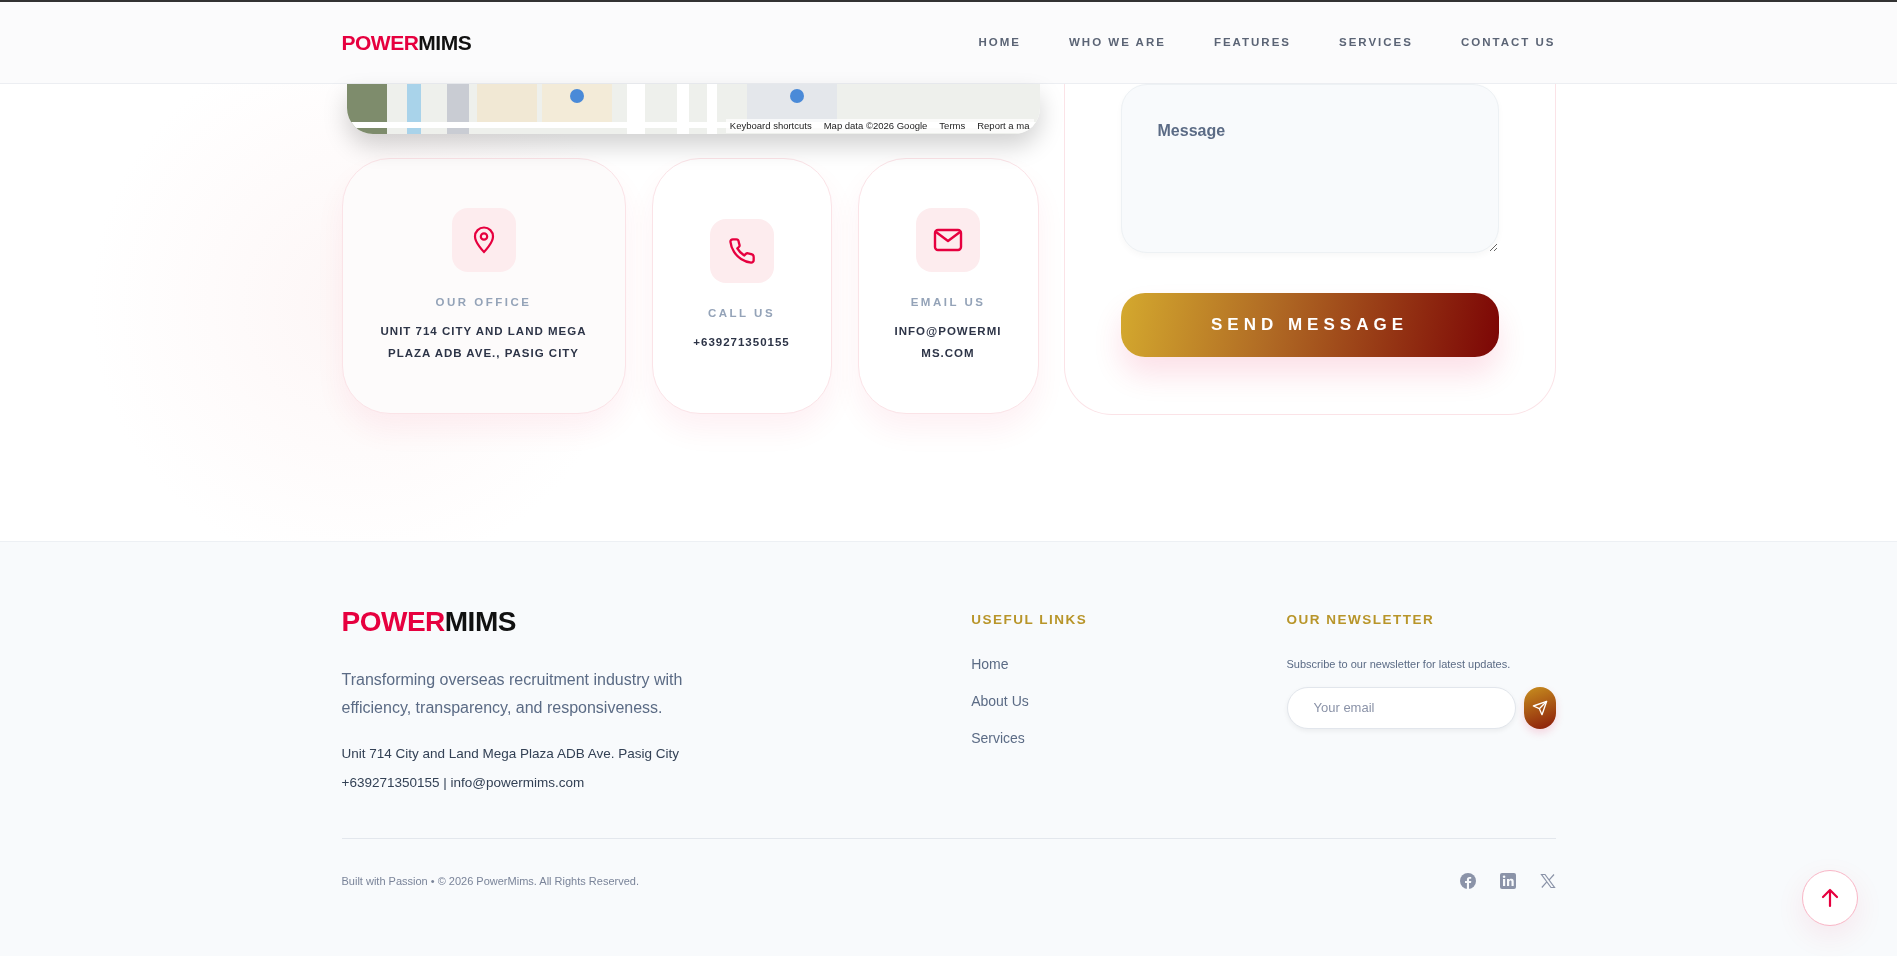  Describe the element at coordinates (1117, 42) in the screenshot. I see `nav-link: WHO WE ARE` at that location.